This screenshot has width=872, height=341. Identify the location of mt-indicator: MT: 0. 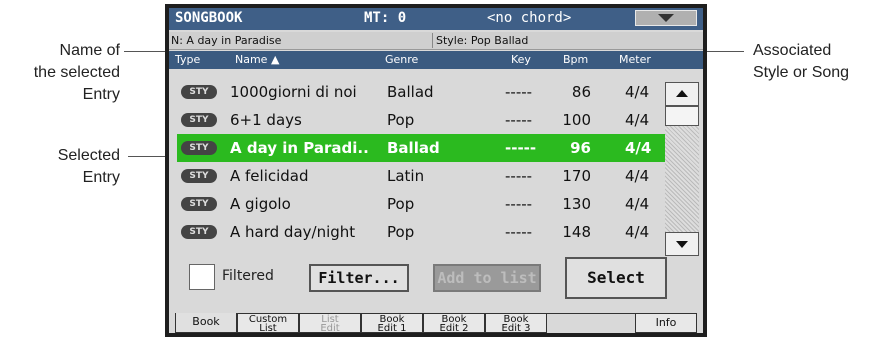
(385, 18).